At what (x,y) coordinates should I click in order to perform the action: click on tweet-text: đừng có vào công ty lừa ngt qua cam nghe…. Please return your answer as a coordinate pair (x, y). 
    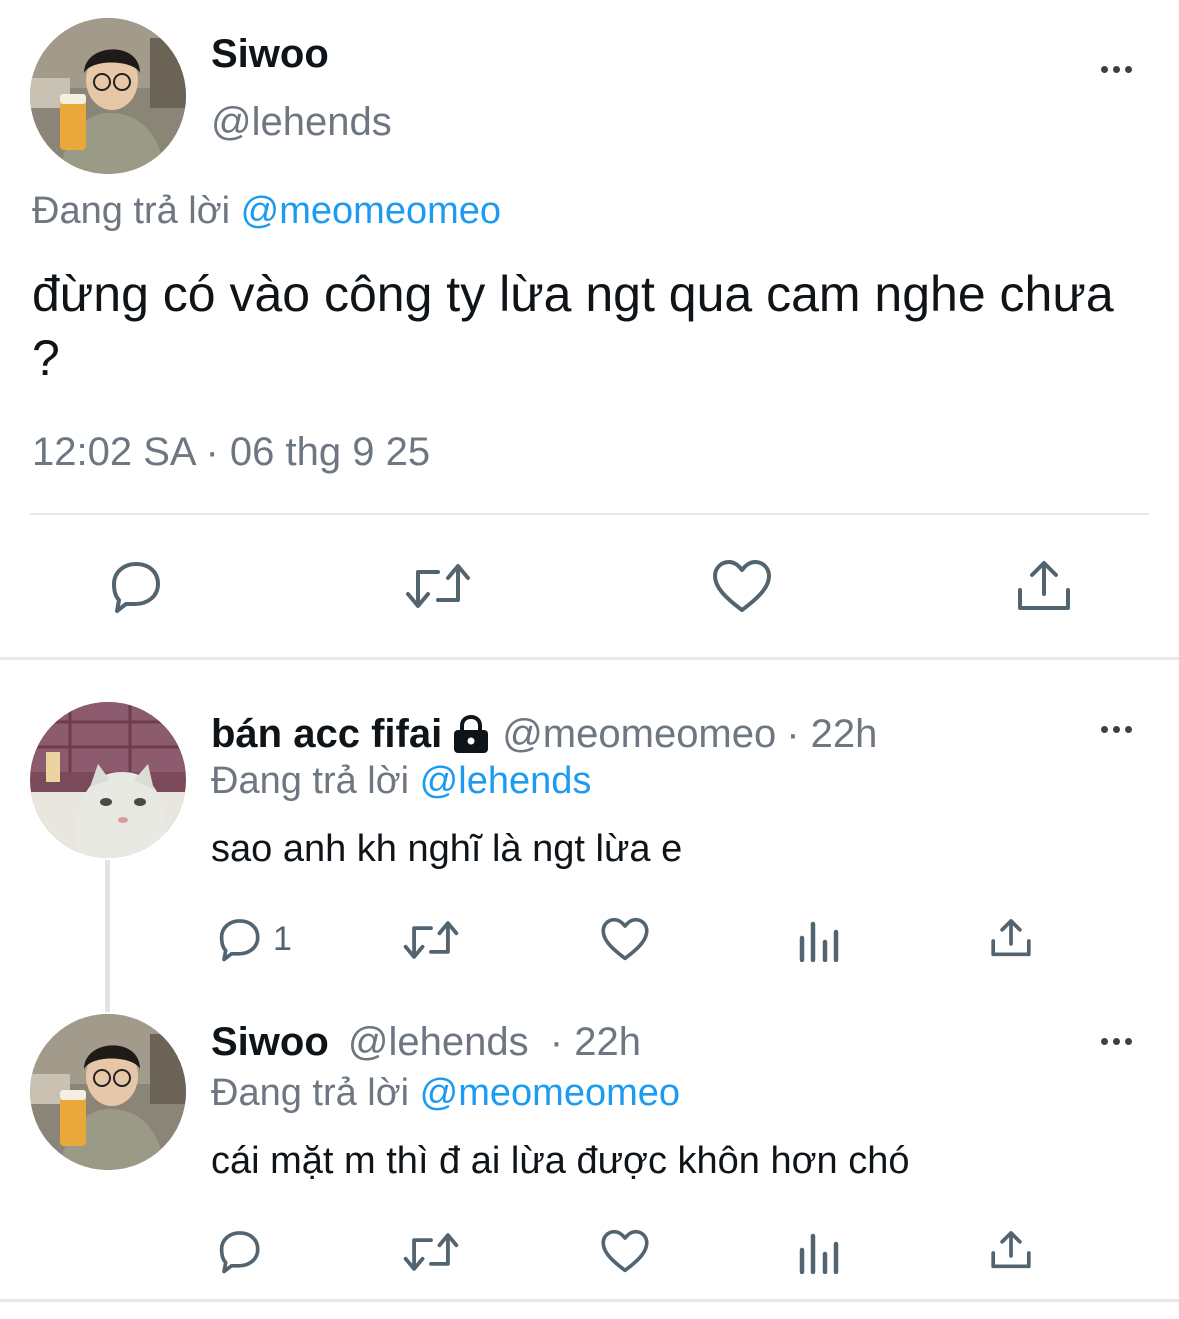
    Looking at the image, I should click on (573, 326).